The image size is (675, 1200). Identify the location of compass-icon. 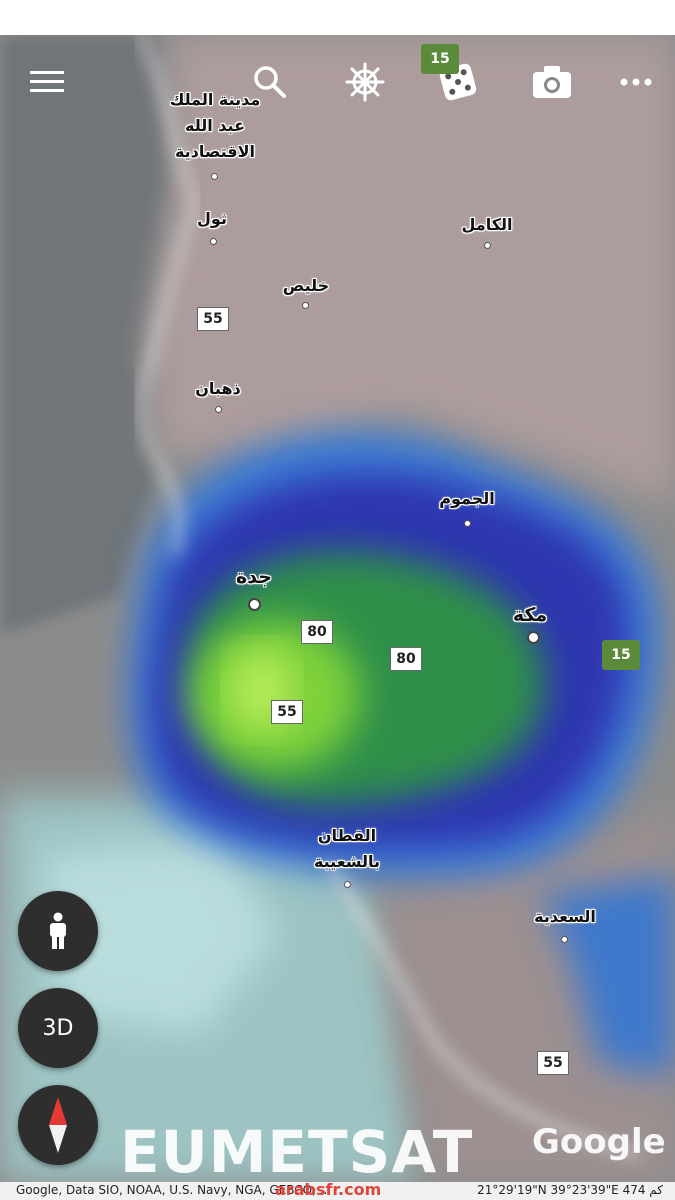
(58, 1125).